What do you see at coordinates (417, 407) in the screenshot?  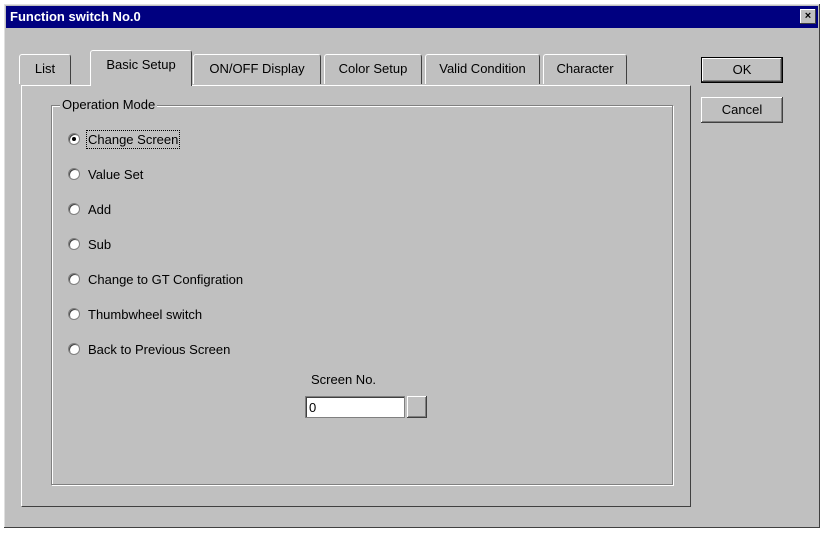 I see `screen-no-browse-button` at bounding box center [417, 407].